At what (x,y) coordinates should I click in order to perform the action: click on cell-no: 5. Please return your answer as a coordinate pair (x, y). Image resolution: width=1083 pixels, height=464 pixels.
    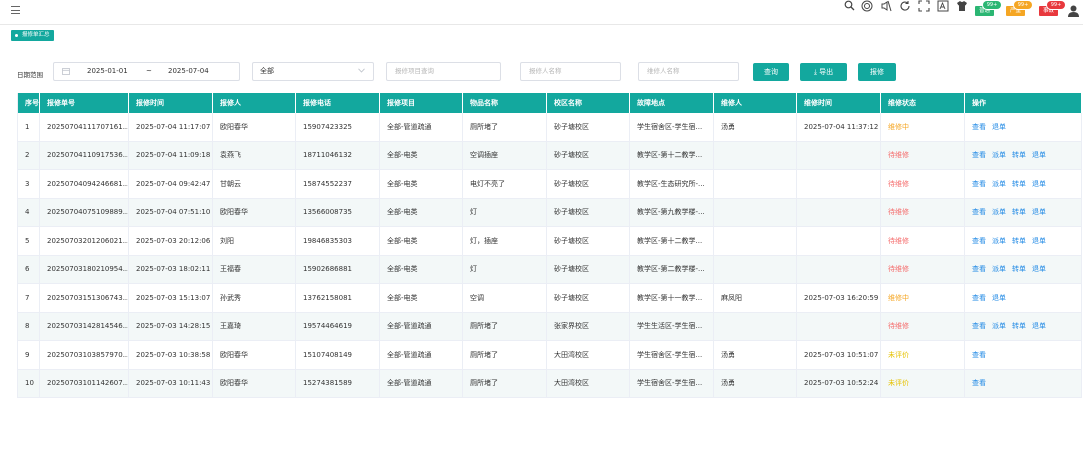
    Looking at the image, I should click on (28, 241).